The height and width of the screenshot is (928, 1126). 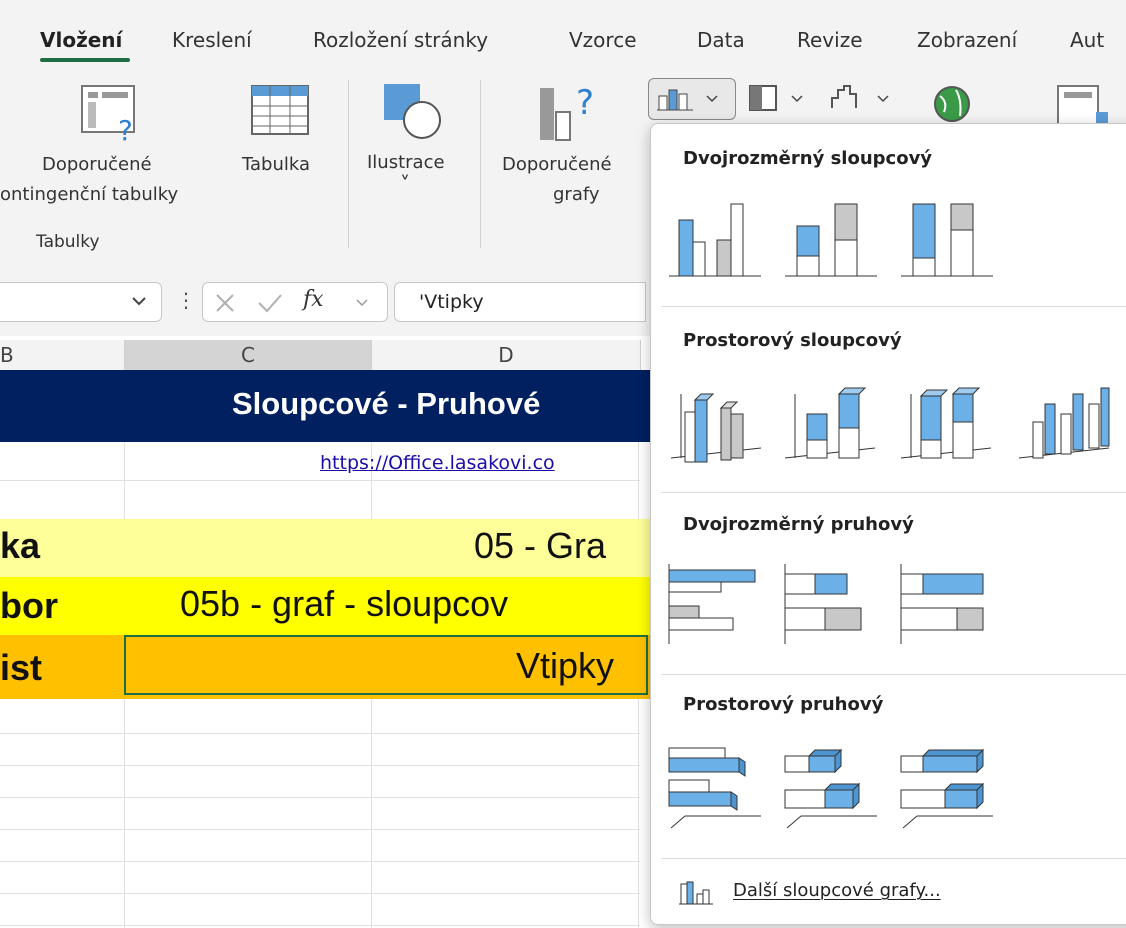 I want to click on formula-value: 'Vtipky, so click(x=451, y=302).